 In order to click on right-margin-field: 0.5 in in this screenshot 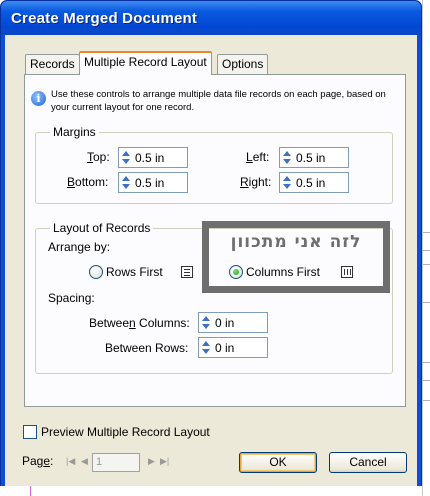, I will do `click(314, 182)`.